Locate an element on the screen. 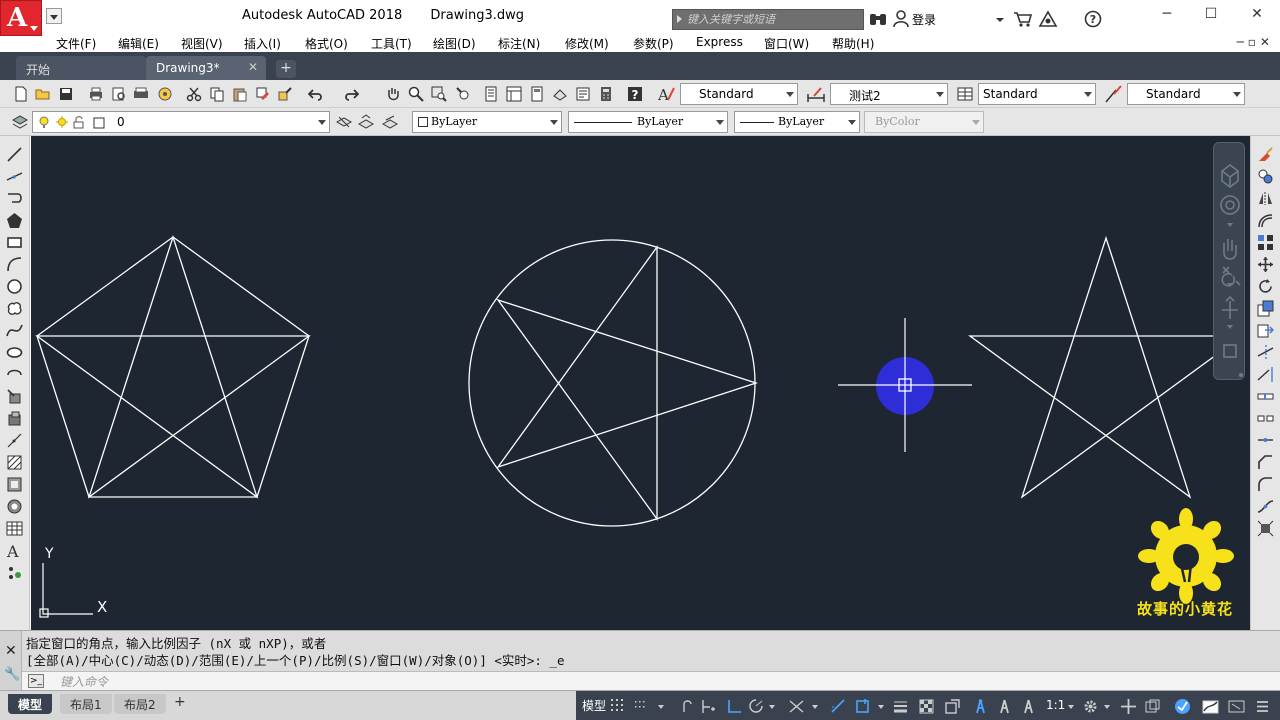  command-prompt-icon: >_ is located at coordinates (36, 681).